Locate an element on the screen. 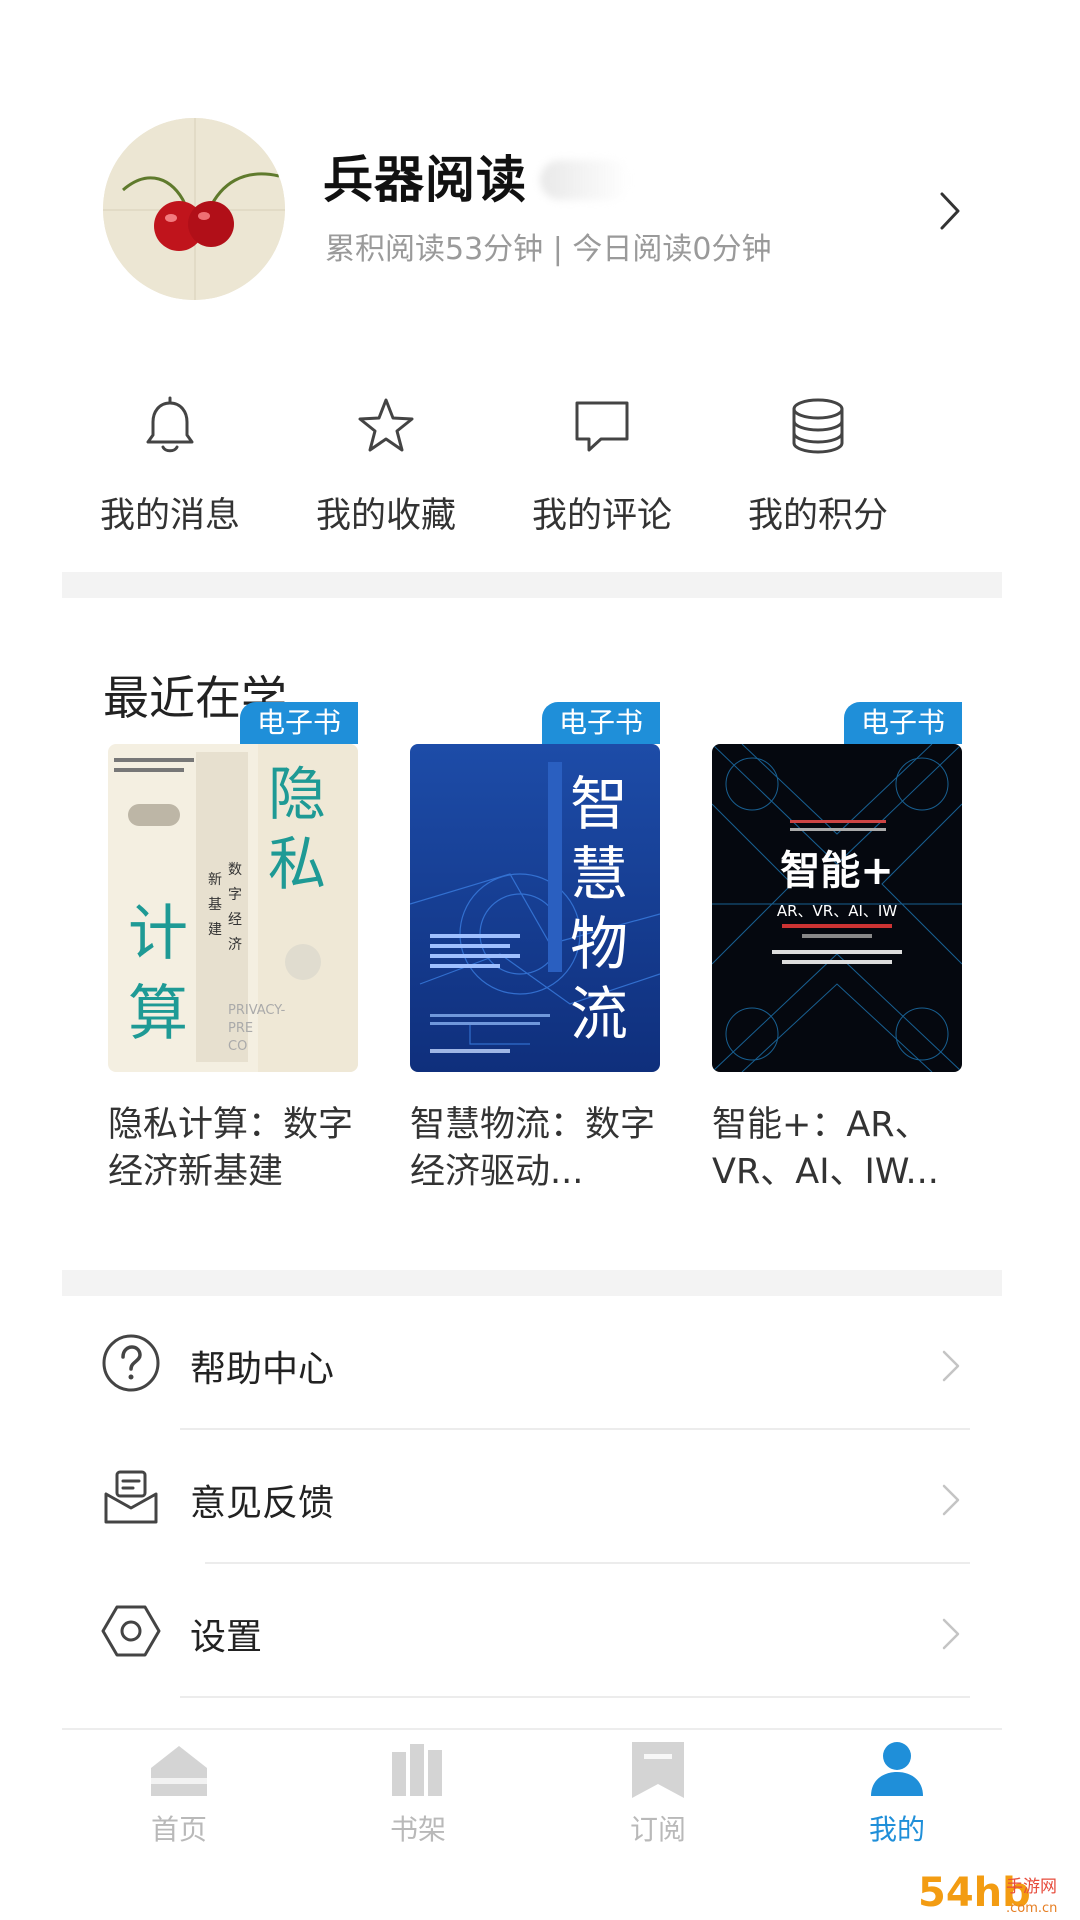  reading-stats: 累积阅读53分钟 | 今日阅读0分钟 is located at coordinates (548, 249).